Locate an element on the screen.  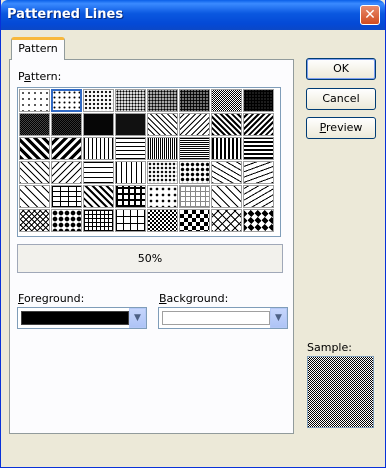
foreground-label: Foreground: is located at coordinates (51, 298).